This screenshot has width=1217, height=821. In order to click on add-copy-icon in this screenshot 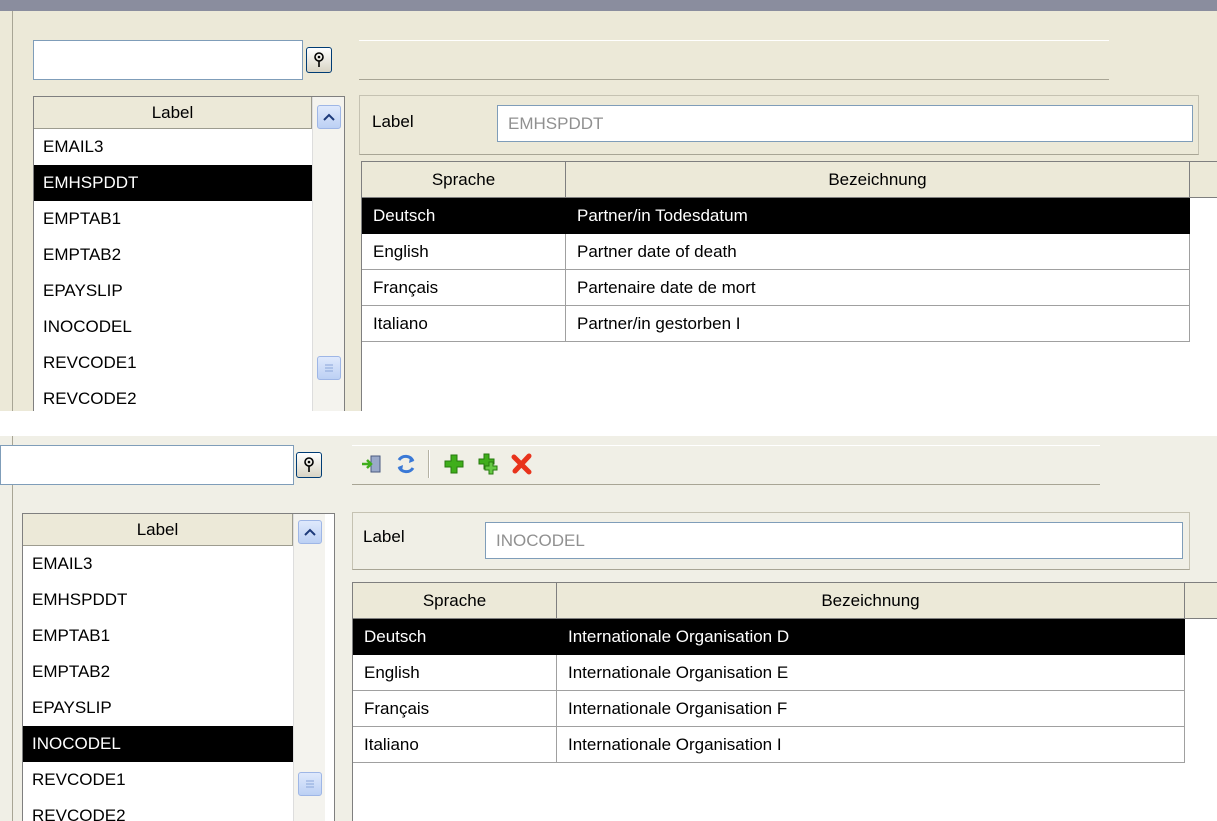, I will do `click(488, 464)`.